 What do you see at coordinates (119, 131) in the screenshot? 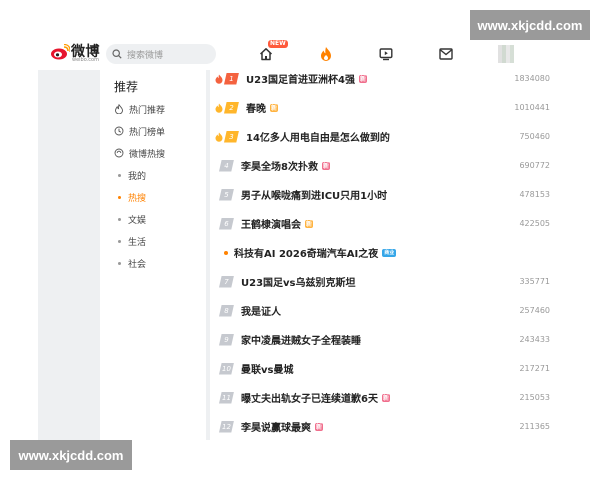
I see `clock-outline-icon` at bounding box center [119, 131].